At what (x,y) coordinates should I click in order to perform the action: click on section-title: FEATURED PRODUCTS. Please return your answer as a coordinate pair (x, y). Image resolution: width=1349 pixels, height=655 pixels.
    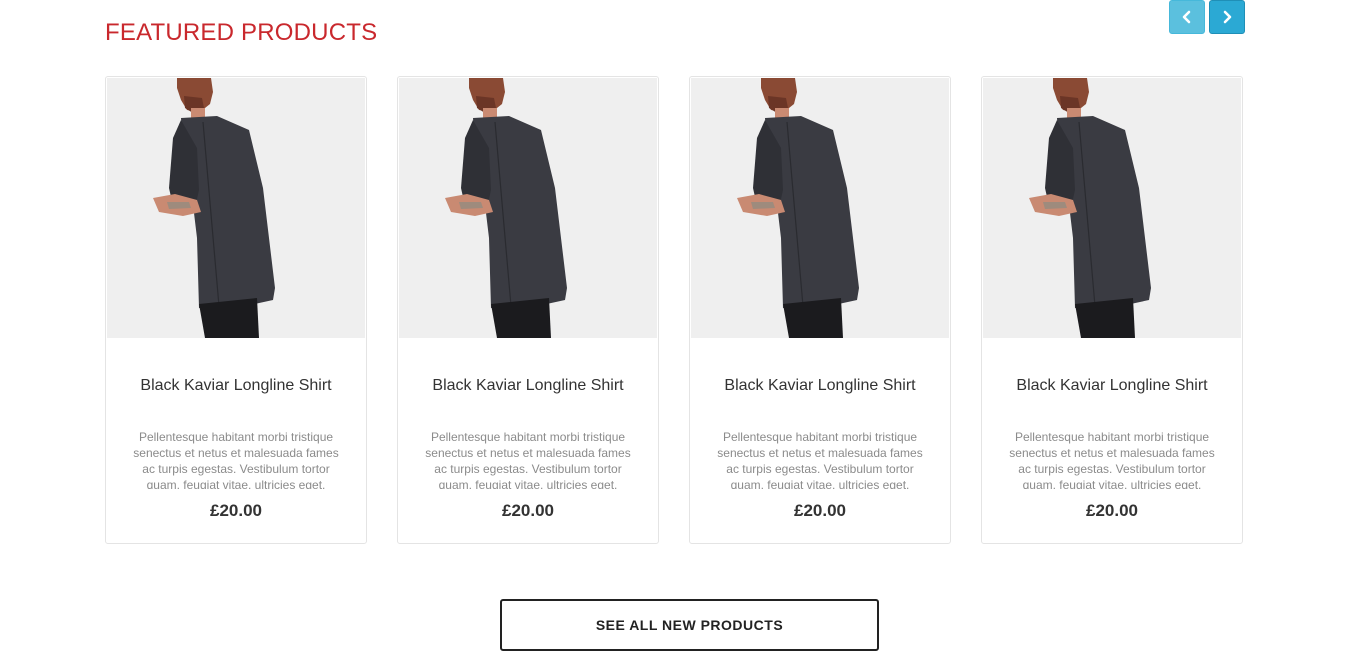
    Looking at the image, I should click on (241, 32).